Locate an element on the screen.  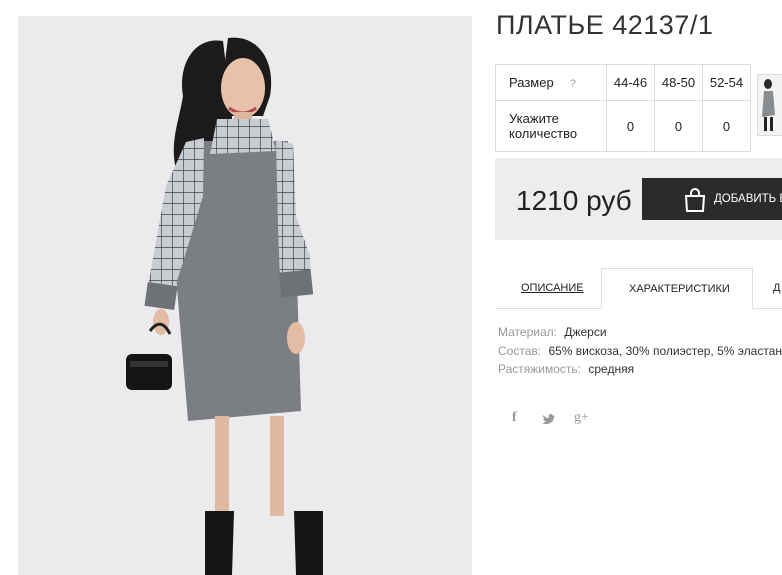
property-value: 65% вискоза, 30% полиэстер, 5% эластан is located at coordinates (665, 350).